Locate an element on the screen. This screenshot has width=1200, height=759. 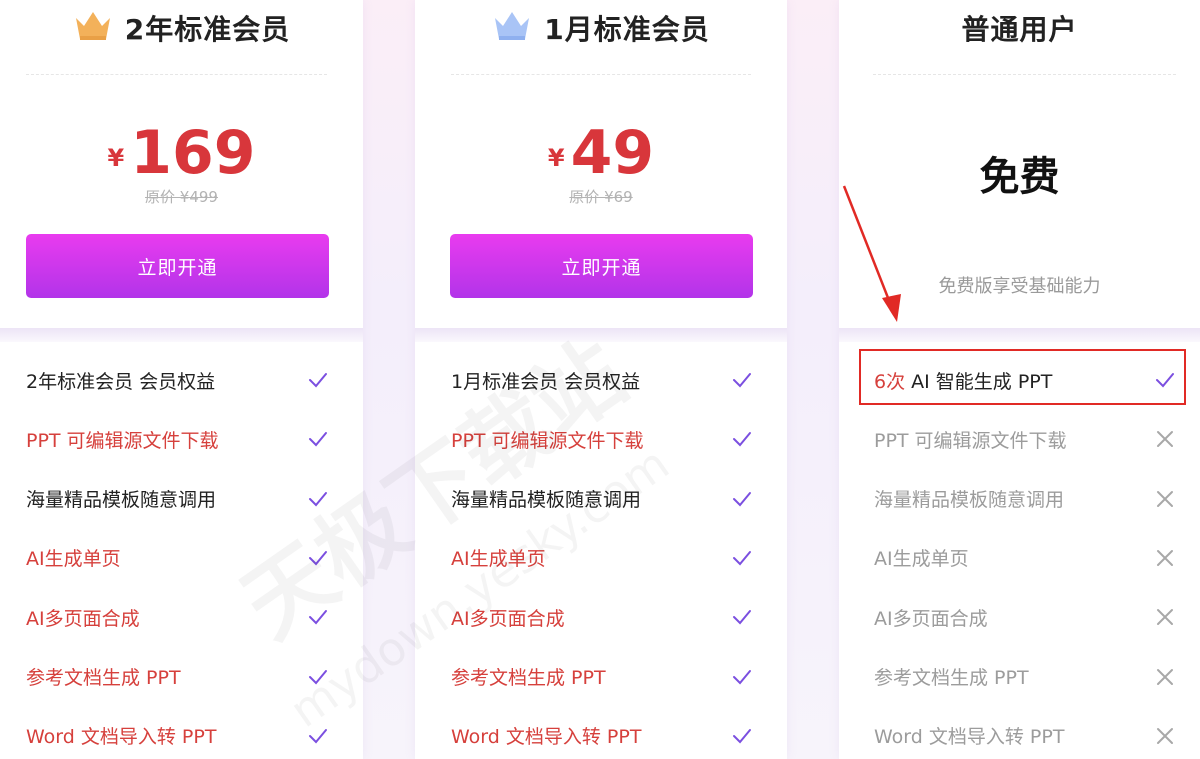
price-value: 169 is located at coordinates (193, 153).